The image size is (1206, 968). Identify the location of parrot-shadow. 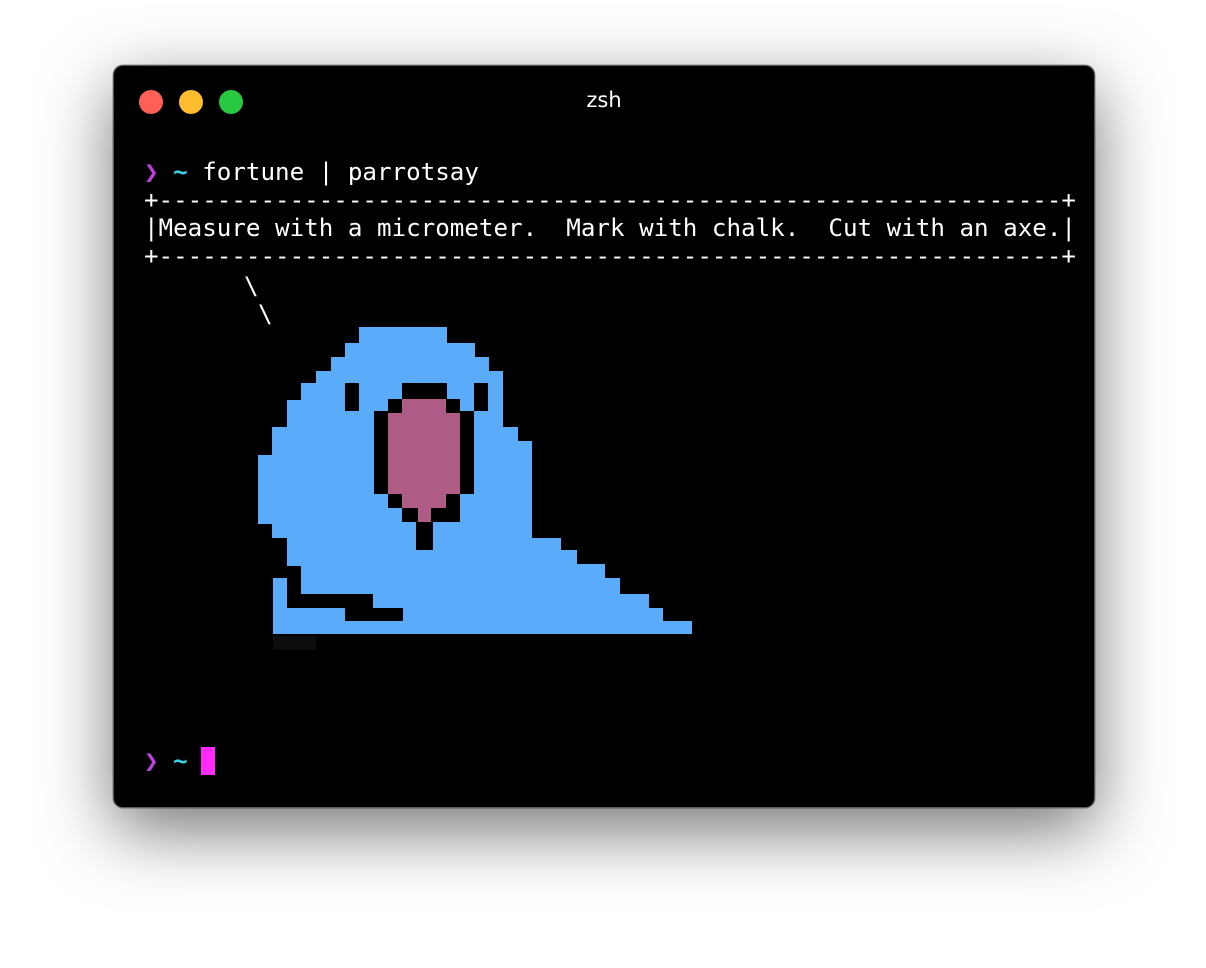
(294, 643).